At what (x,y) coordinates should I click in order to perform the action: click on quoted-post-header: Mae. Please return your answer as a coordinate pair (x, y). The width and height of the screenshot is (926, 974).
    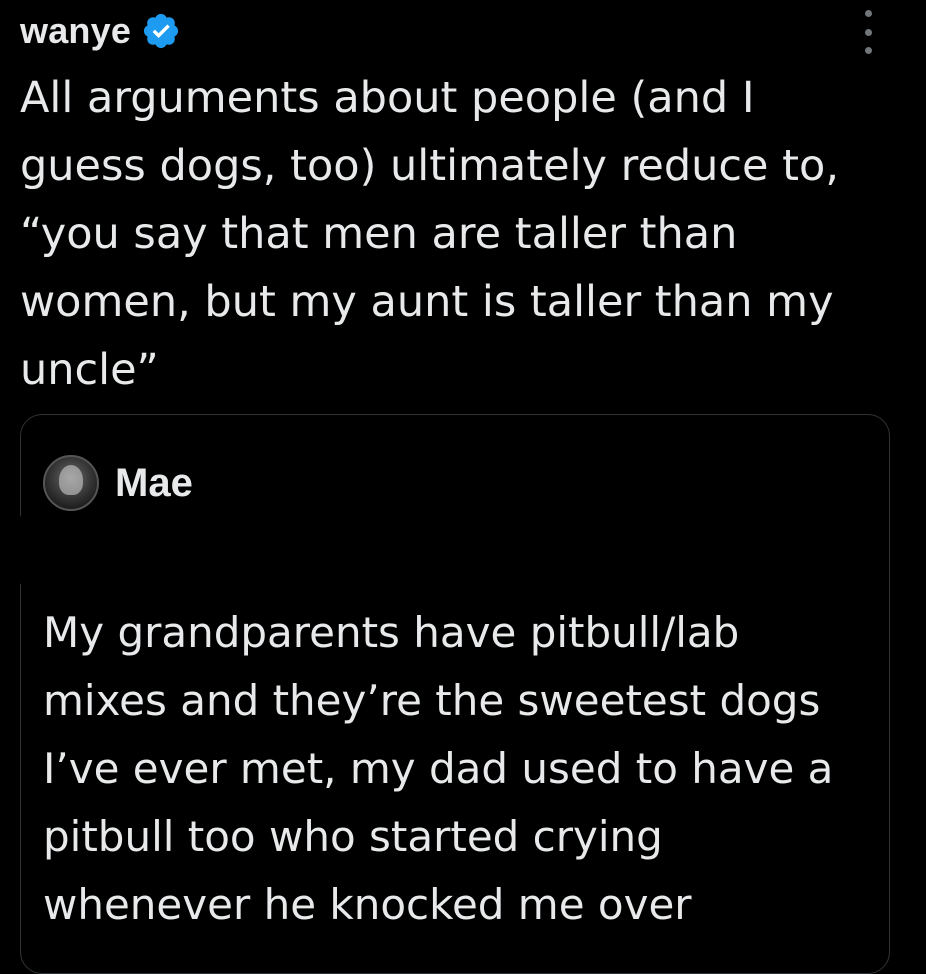
    Looking at the image, I should click on (118, 483).